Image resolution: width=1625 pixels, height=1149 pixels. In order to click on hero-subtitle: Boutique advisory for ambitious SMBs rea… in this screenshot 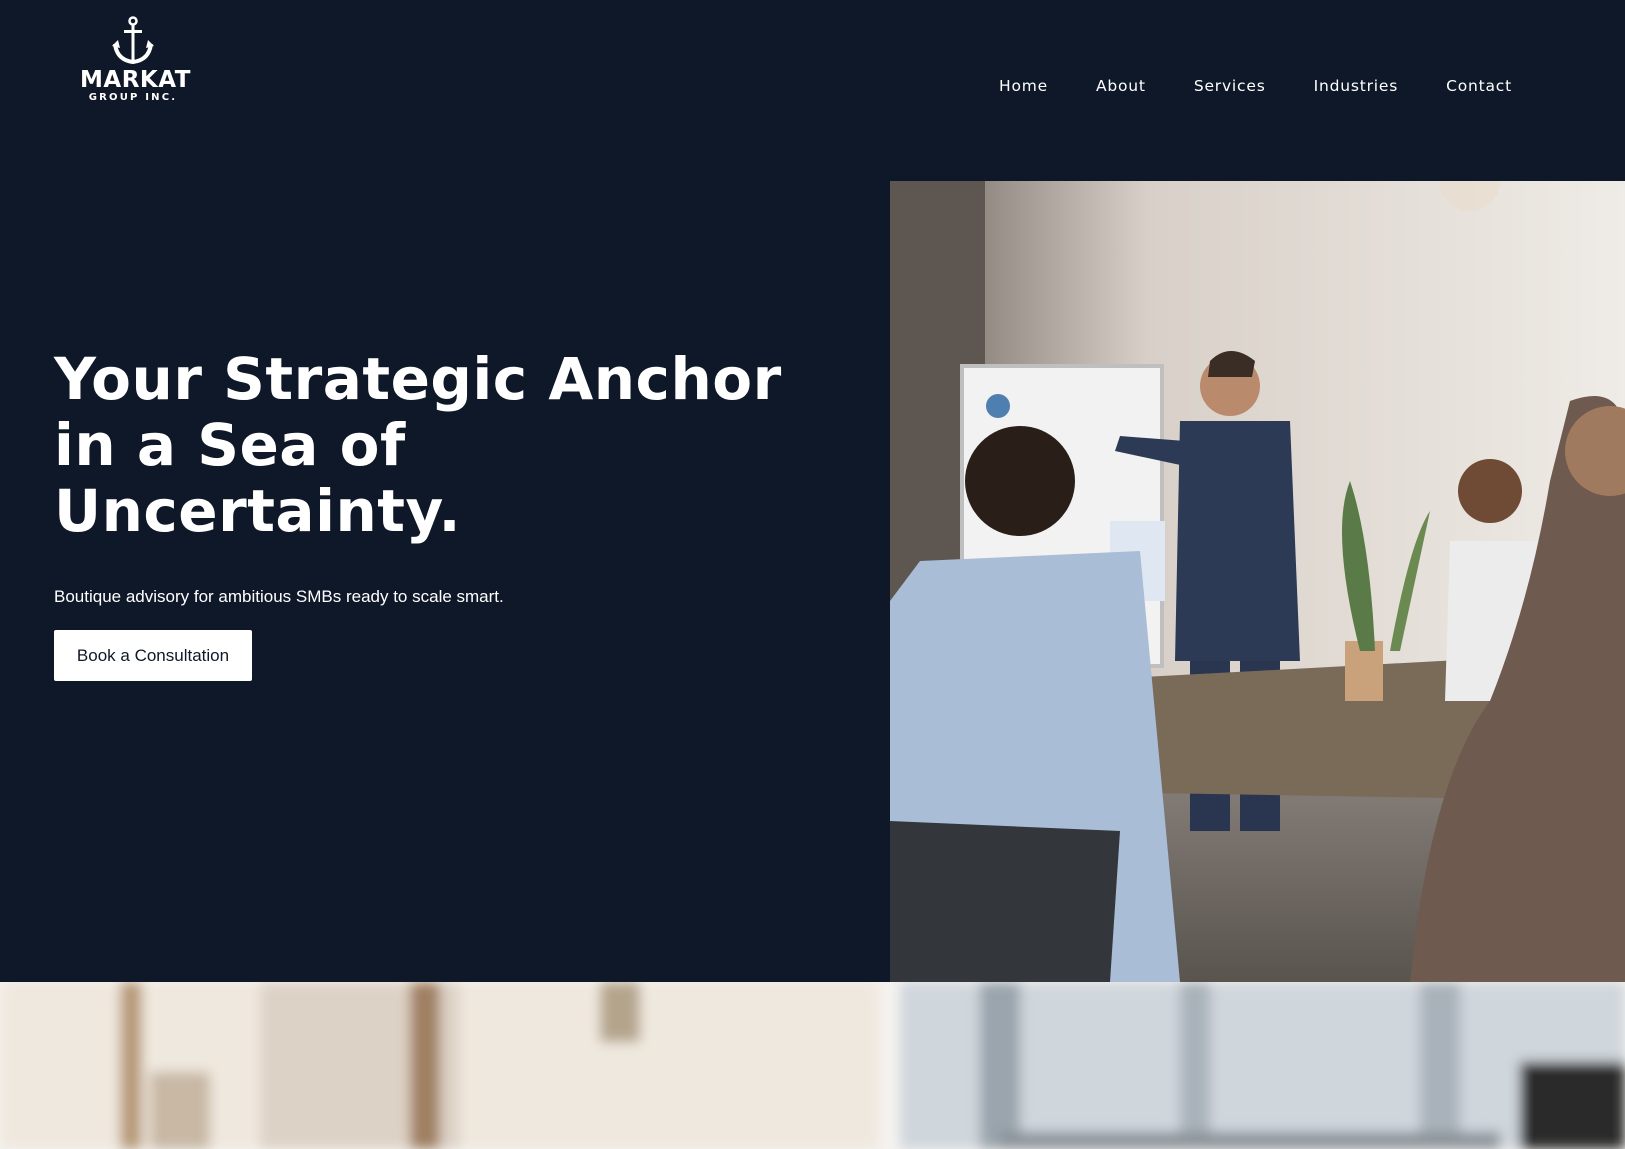, I will do `click(279, 596)`.